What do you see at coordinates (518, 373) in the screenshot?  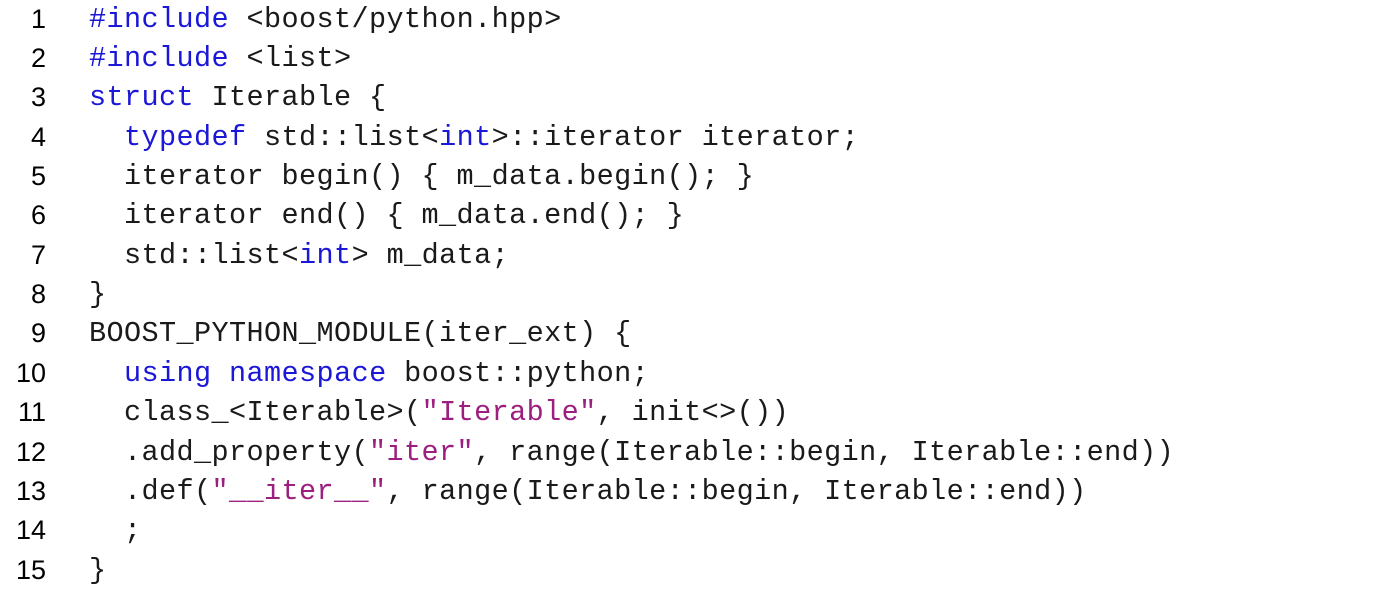 I see `code-token: boost::python;` at bounding box center [518, 373].